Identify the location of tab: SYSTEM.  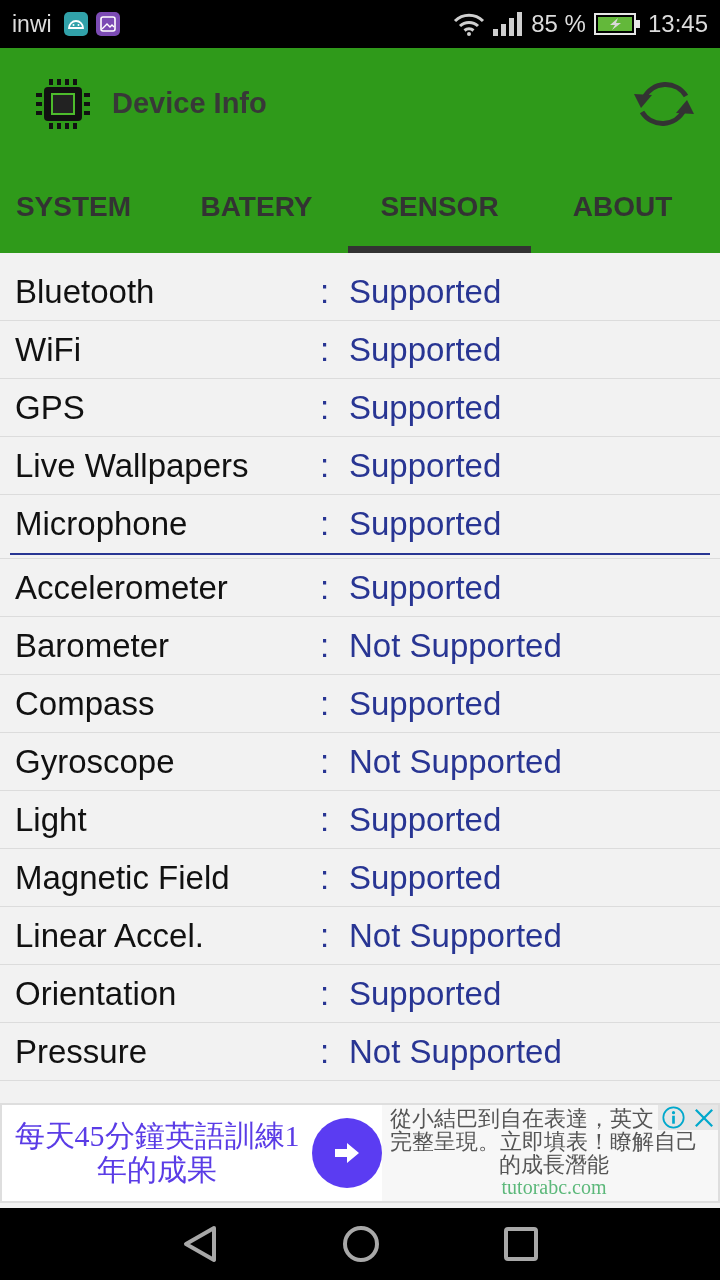
(82, 206).